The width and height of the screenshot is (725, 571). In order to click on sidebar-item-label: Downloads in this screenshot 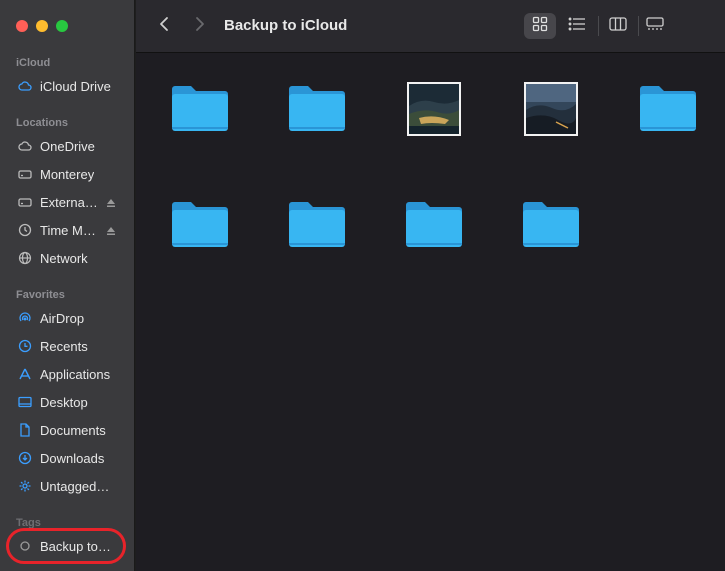, I will do `click(72, 458)`.